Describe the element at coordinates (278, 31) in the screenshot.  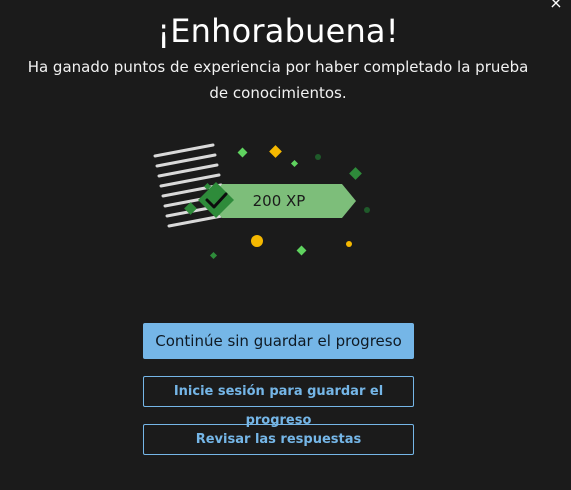
I see `dialog-title: ¡Enhorabuena!` at that location.